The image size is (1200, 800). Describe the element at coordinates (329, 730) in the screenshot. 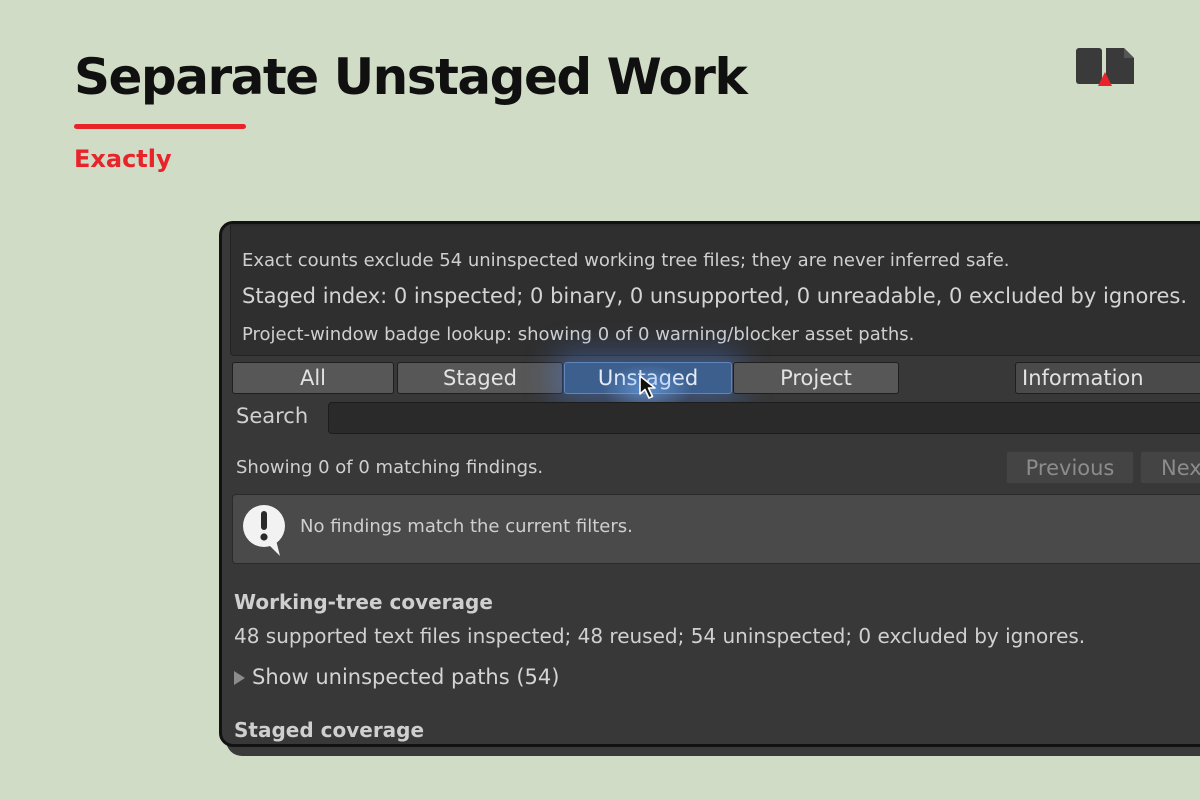

I see `staged-coverage-heading: Staged coverage` at that location.